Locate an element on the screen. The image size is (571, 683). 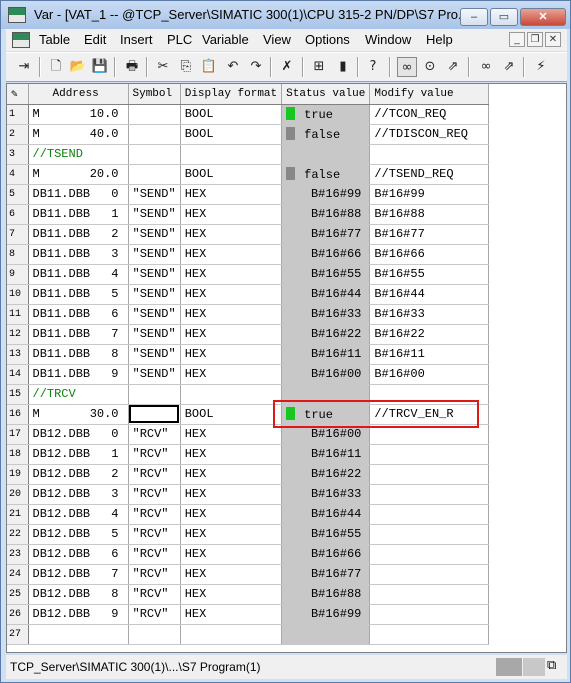
address-cell: M 30.0 is located at coordinates (78, 414).